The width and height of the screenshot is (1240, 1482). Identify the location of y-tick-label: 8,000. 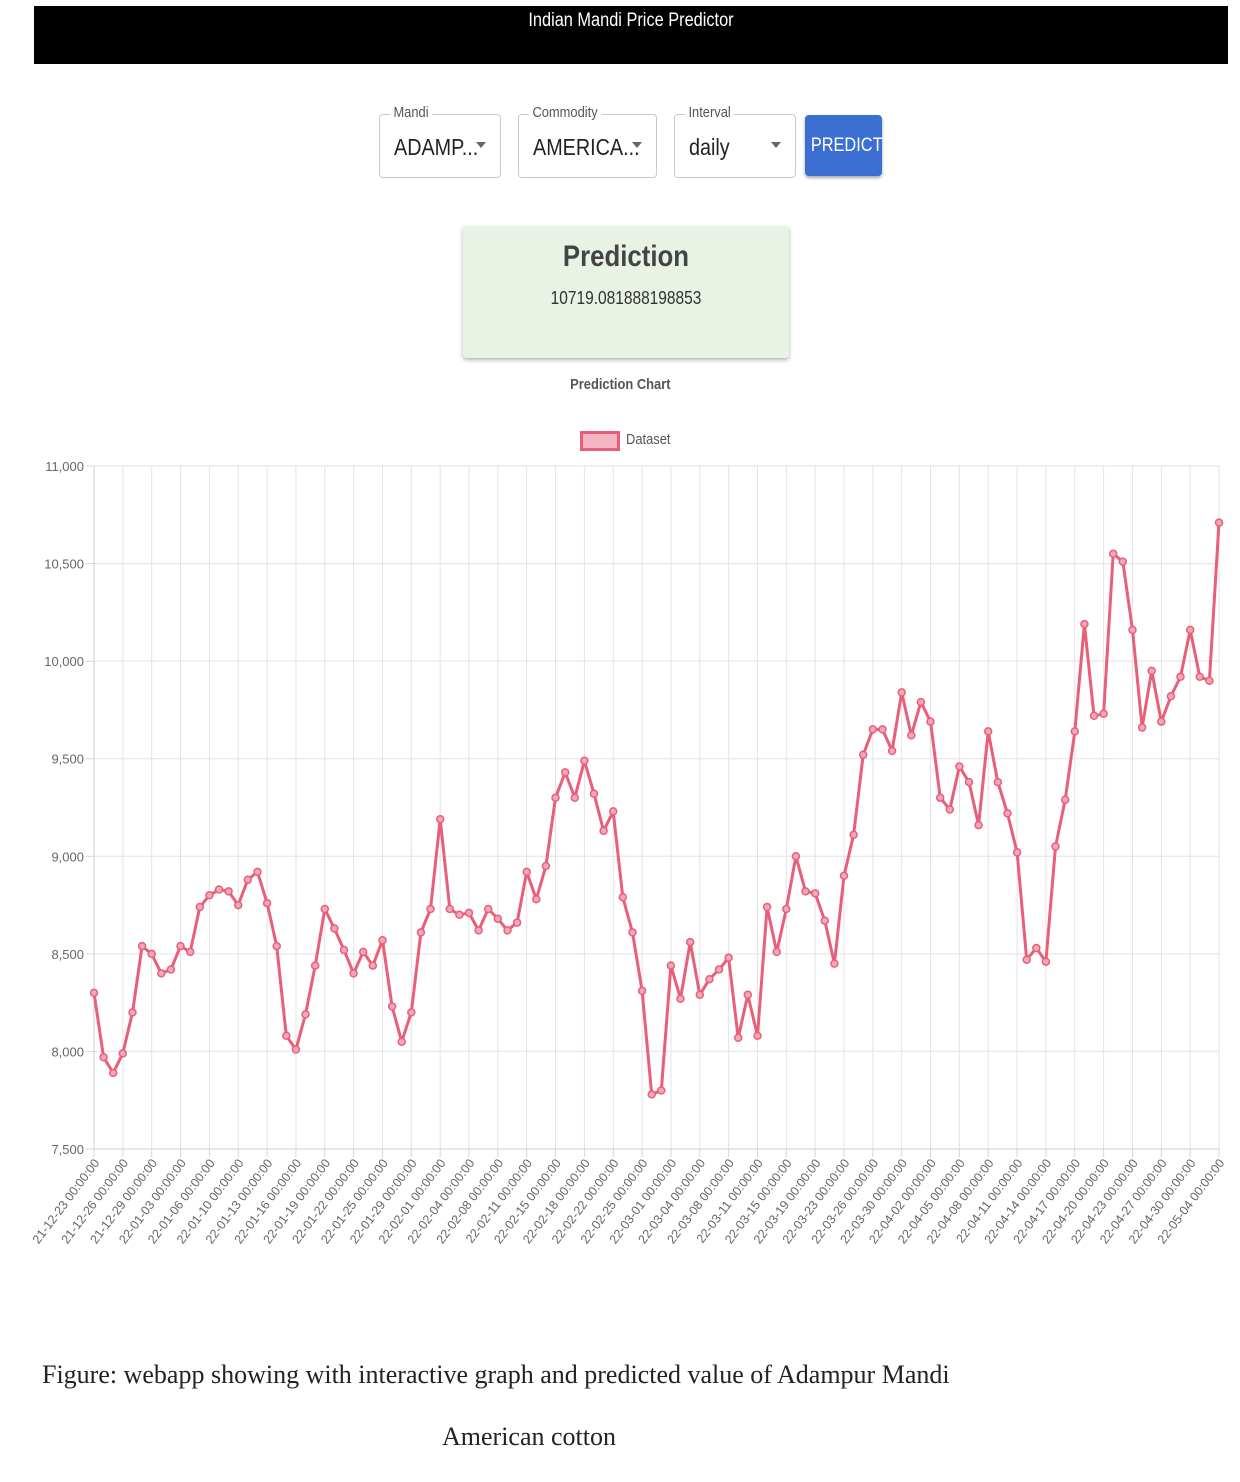
(67, 1051).